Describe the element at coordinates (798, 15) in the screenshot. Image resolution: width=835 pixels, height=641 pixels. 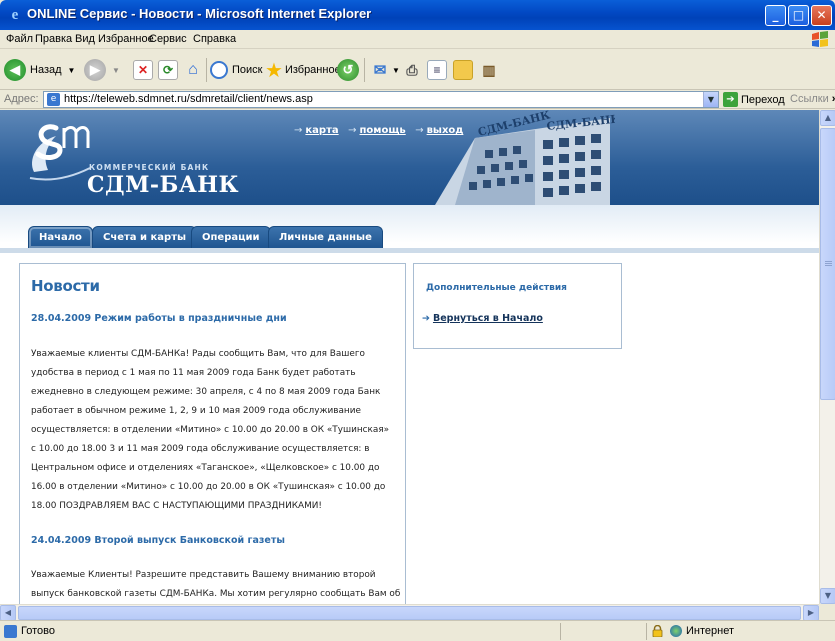
I see `maximize-button: □` at that location.